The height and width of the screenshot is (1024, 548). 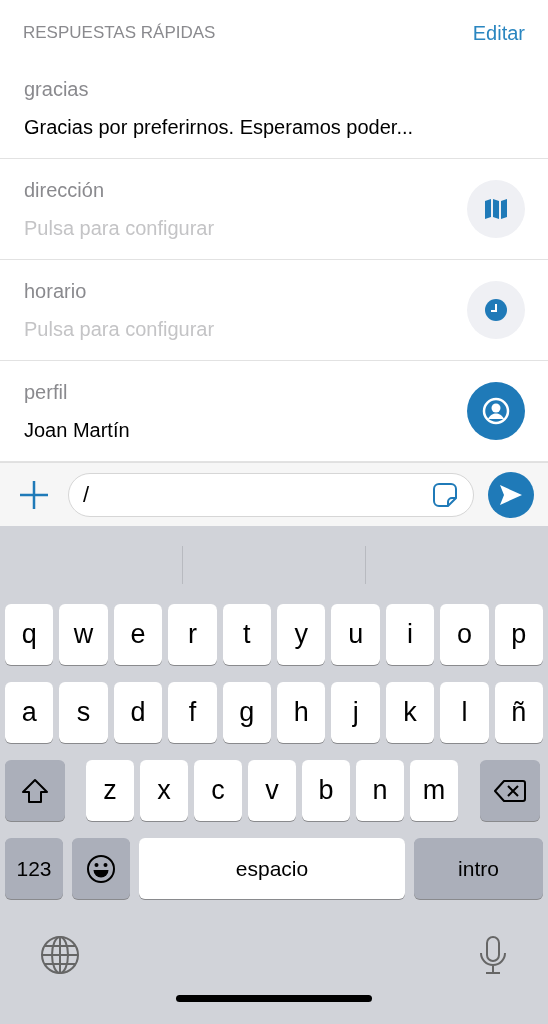 I want to click on letter-key: p, so click(x=519, y=634).